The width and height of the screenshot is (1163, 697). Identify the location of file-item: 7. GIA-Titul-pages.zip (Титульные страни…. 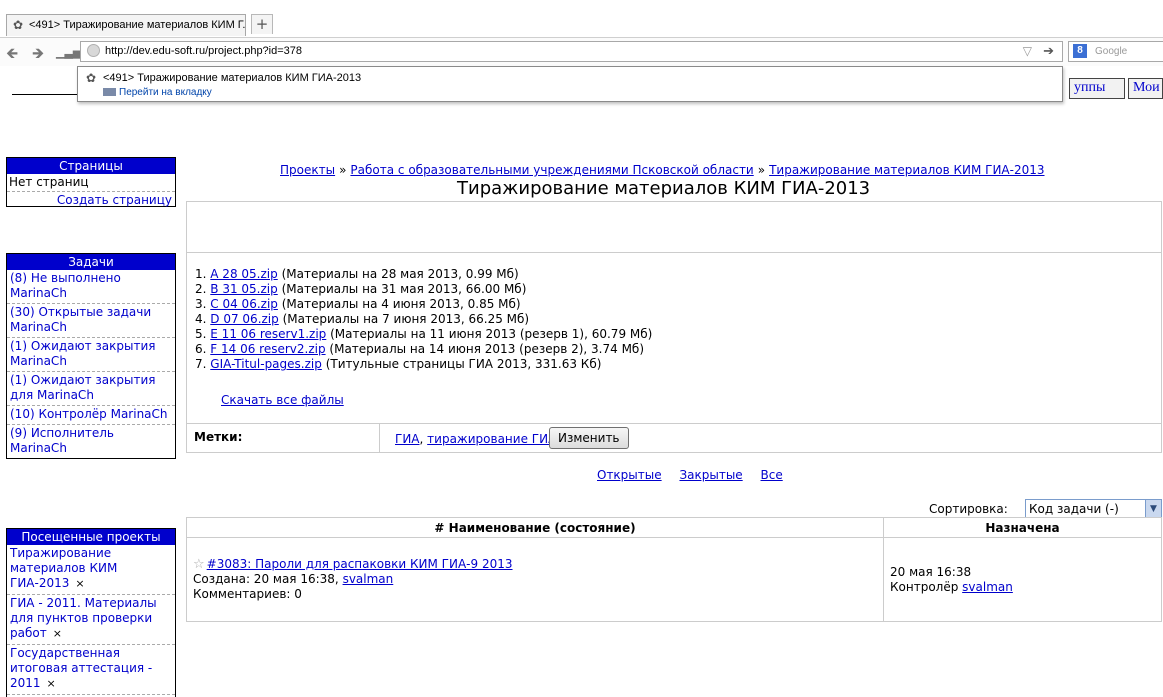
(423, 364).